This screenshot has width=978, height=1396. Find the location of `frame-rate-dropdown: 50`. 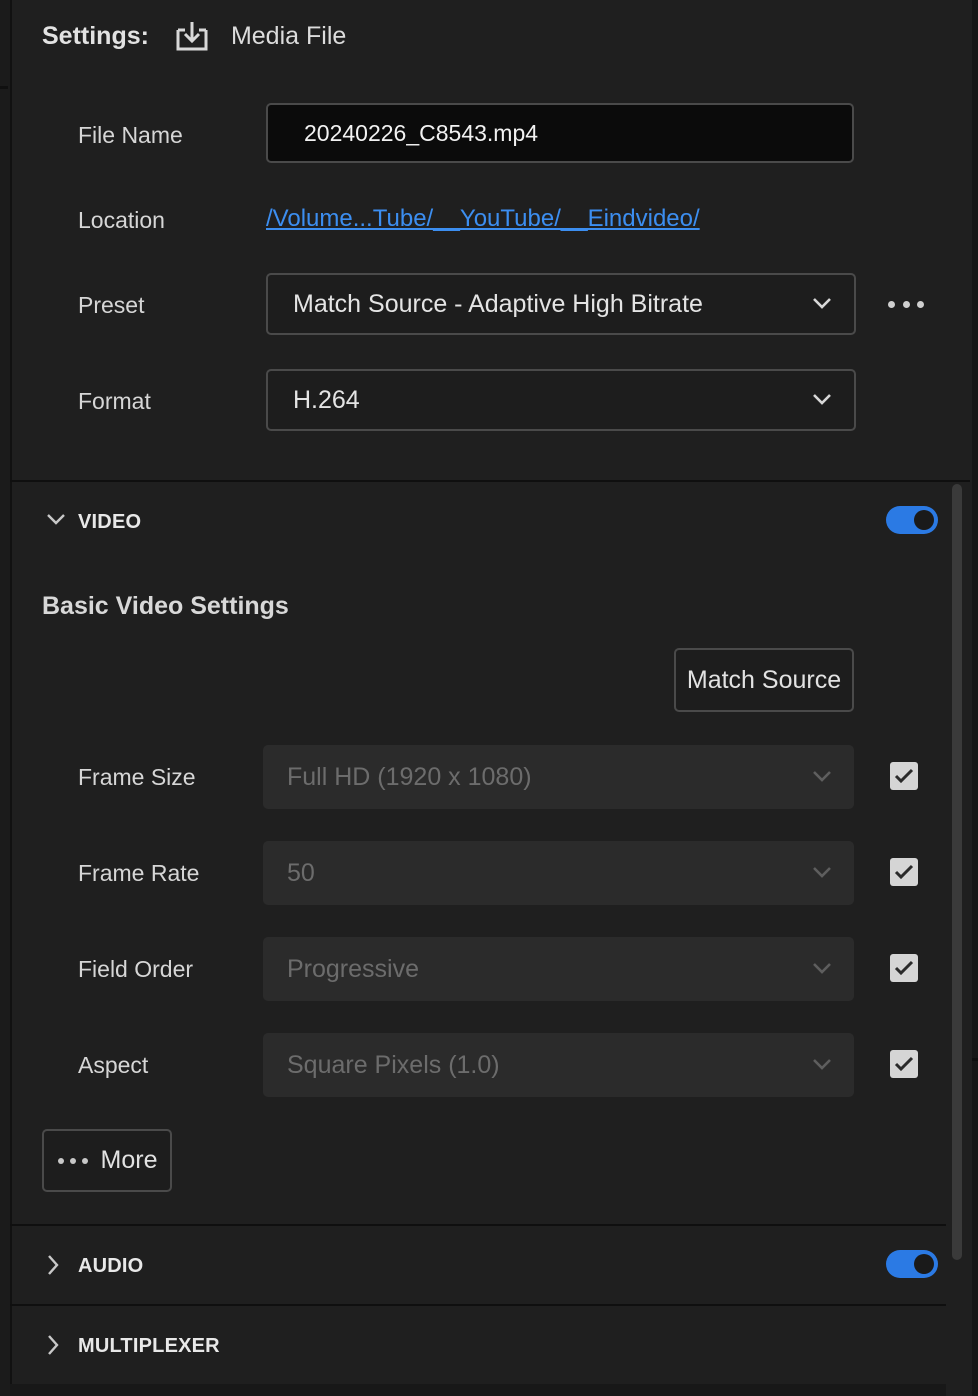

frame-rate-dropdown: 50 is located at coordinates (558, 873).